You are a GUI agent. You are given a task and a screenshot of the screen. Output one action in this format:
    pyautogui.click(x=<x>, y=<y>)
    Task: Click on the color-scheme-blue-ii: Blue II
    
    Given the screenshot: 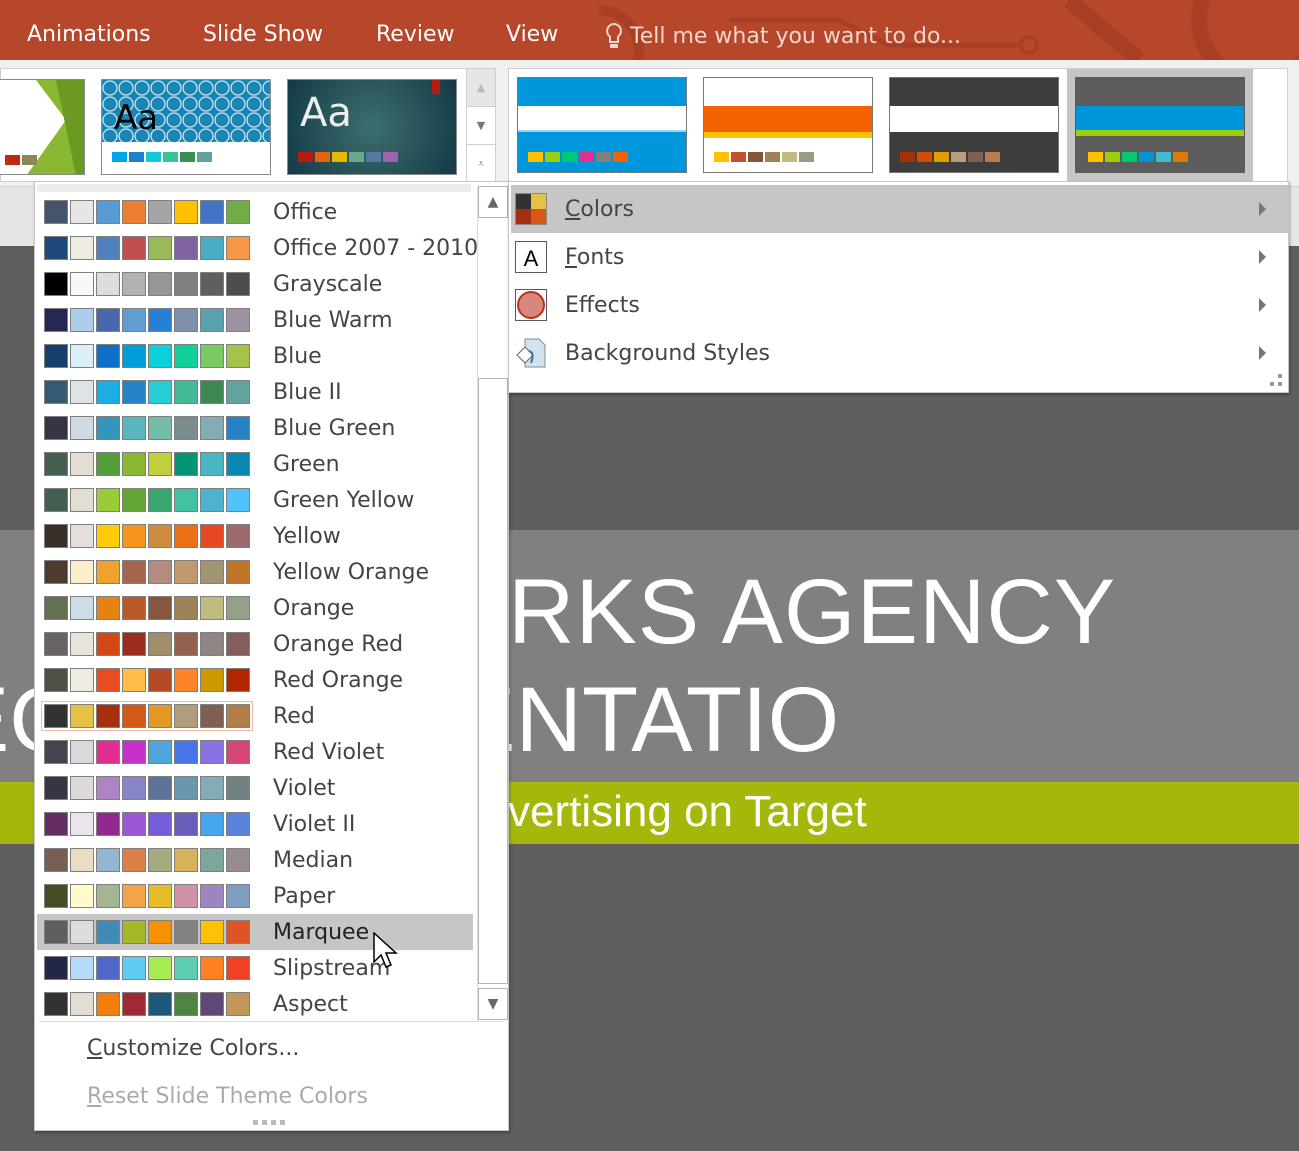 What is the action you would take?
    pyautogui.click(x=255, y=392)
    